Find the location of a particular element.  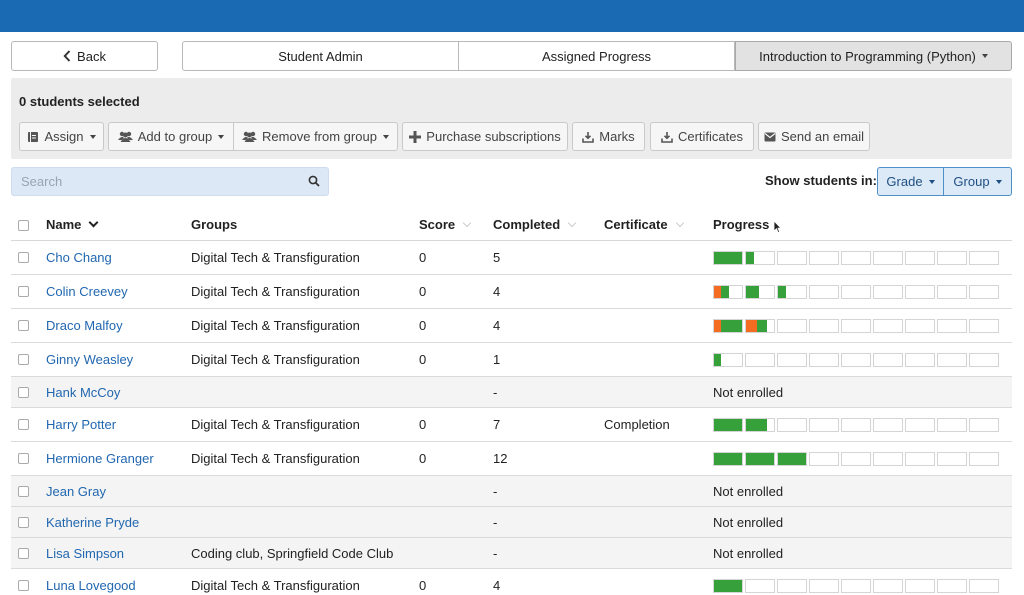

column-header-progress: Progress is located at coordinates (741, 224).